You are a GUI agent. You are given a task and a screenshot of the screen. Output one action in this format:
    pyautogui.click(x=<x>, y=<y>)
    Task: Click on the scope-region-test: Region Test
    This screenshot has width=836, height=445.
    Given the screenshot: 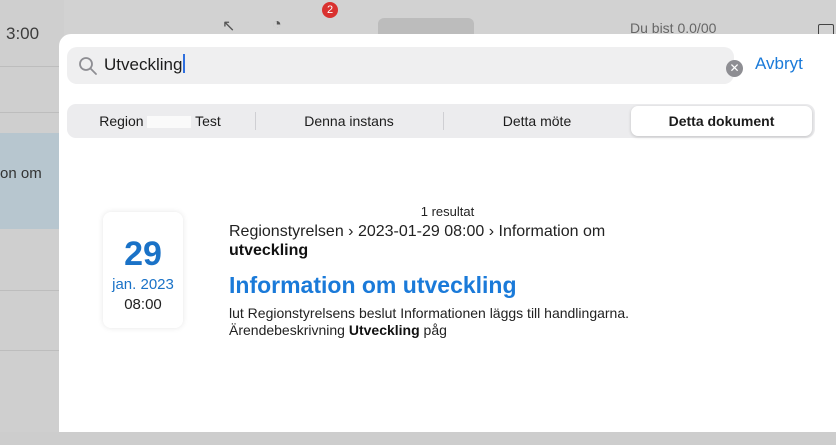 What is the action you would take?
    pyautogui.click(x=160, y=121)
    